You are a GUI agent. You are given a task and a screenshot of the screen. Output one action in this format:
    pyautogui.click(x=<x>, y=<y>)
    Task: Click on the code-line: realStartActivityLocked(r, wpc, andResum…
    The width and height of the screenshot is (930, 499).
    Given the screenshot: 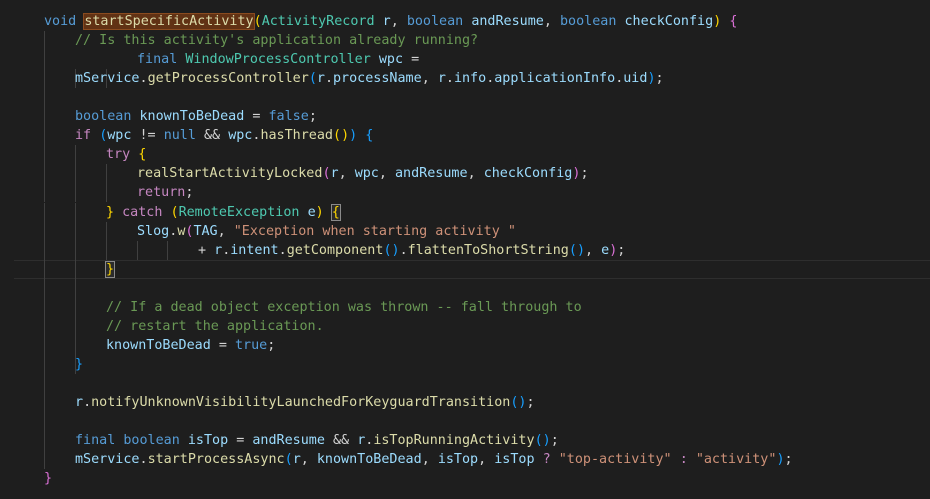 What is the action you would take?
    pyautogui.click(x=465, y=174)
    